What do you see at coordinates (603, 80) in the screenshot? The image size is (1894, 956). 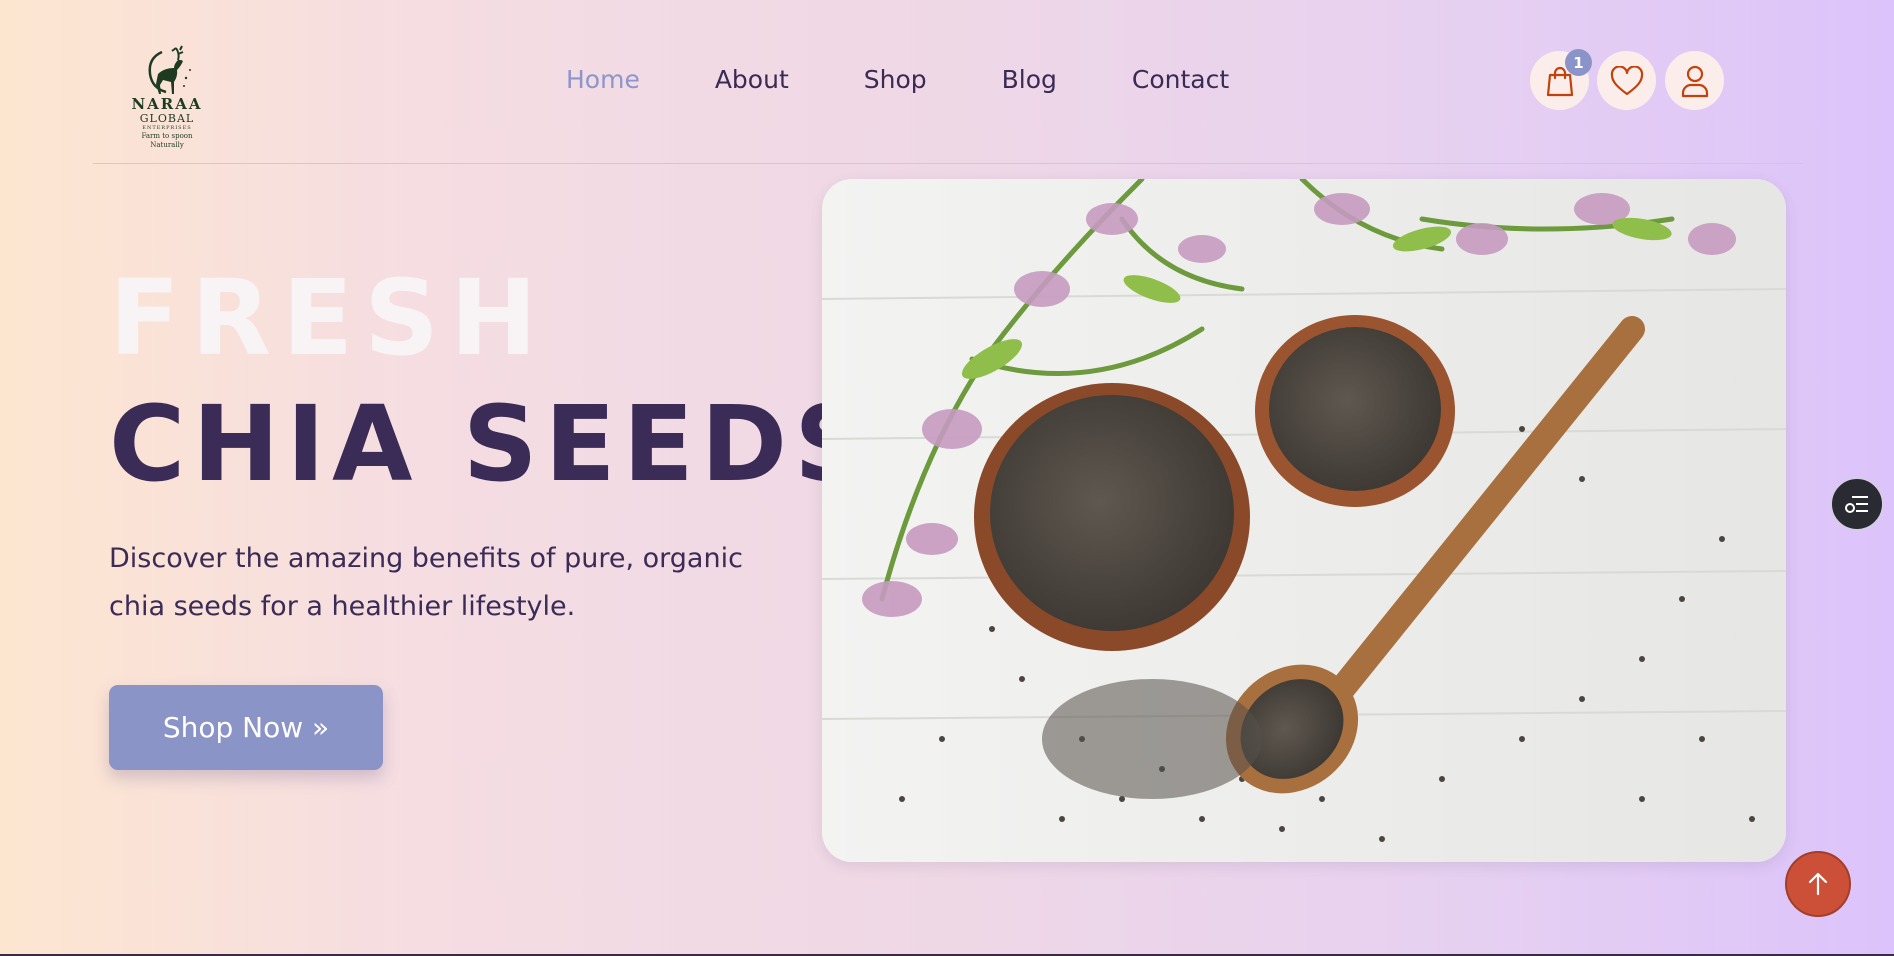 I see `nav-home: Home` at bounding box center [603, 80].